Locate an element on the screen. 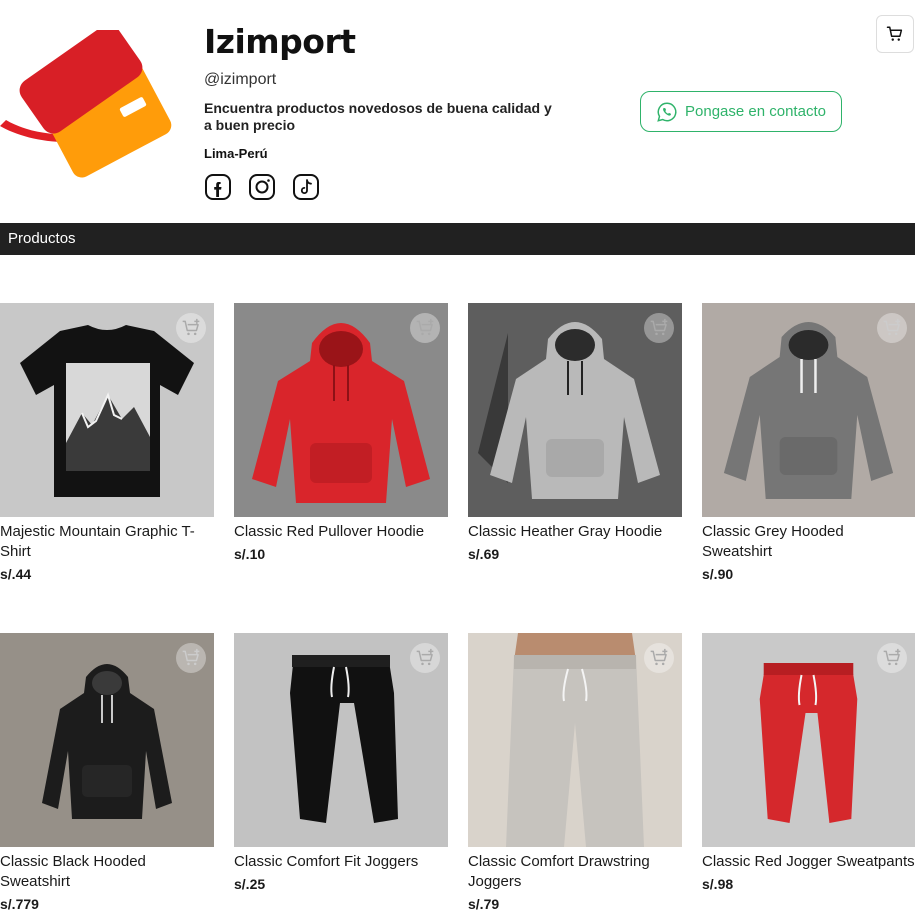 The image size is (915, 916). product-card: Classic Grey Hooded Sweatshirt s/.90 is located at coordinates (808, 455).